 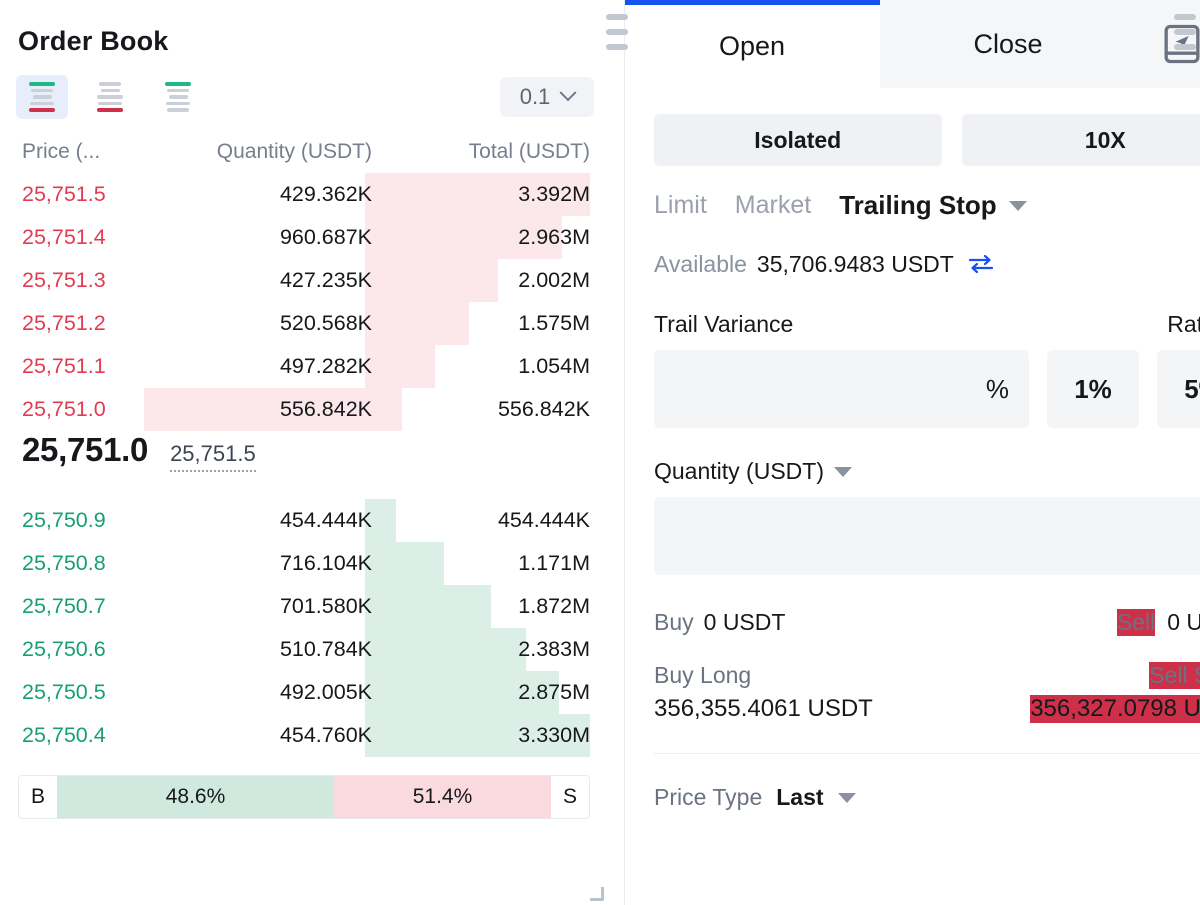 I want to click on index-price: 25,751.5, so click(x=213, y=456).